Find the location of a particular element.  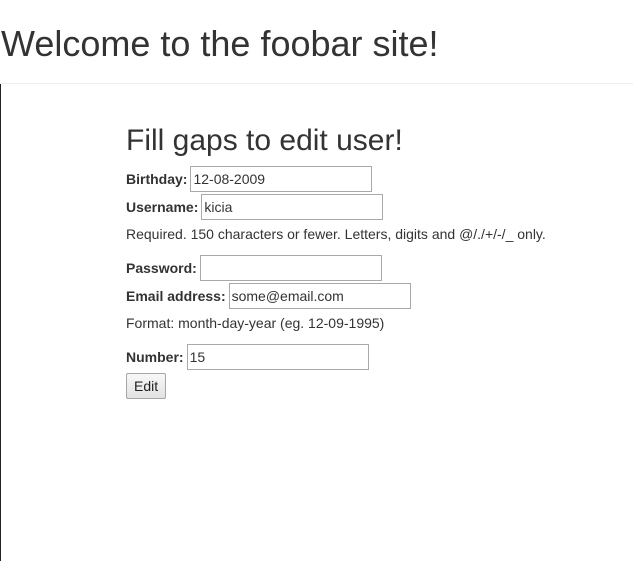

site-title: Welcome to the foobar site! is located at coordinates (220, 43).